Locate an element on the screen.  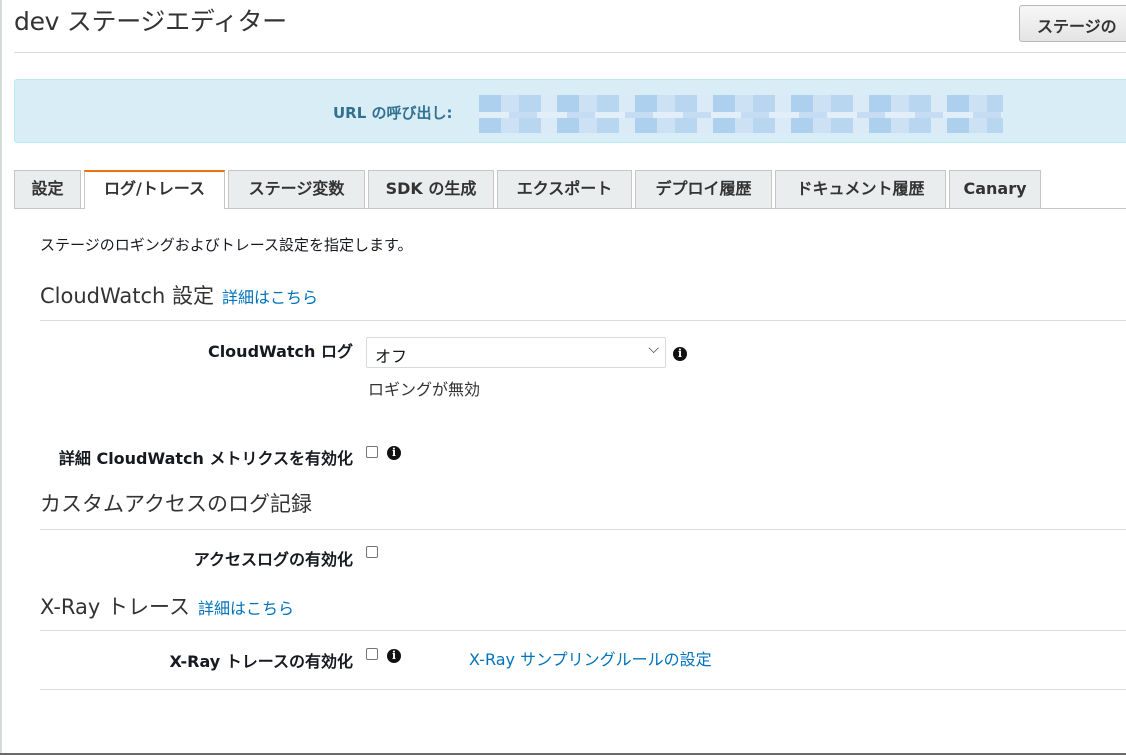
xray-tracing-label: X-Ray トレースの有効化 is located at coordinates (261, 661).